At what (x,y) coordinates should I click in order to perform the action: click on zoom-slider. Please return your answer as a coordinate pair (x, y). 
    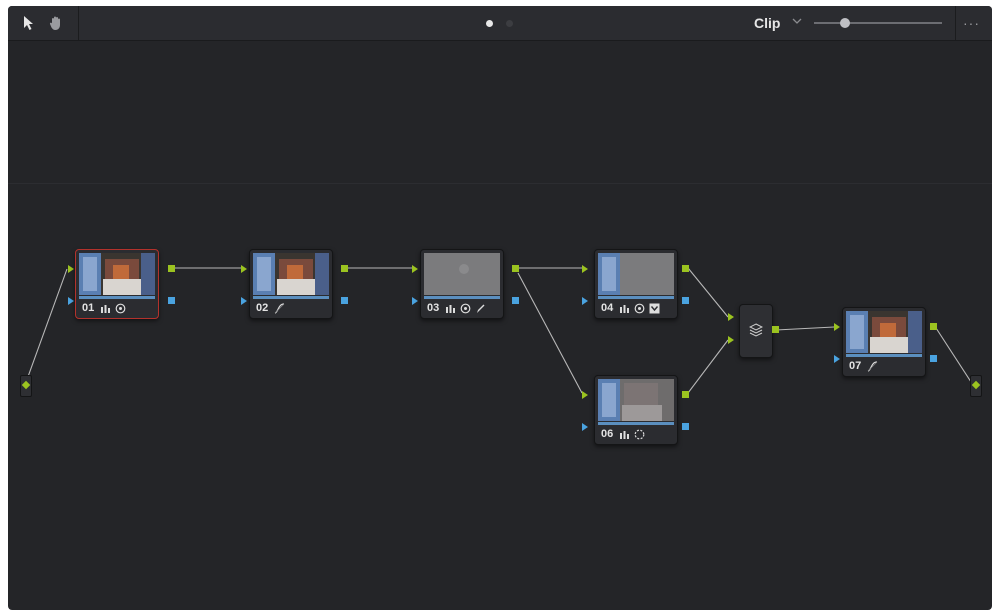
    Looking at the image, I should click on (878, 23).